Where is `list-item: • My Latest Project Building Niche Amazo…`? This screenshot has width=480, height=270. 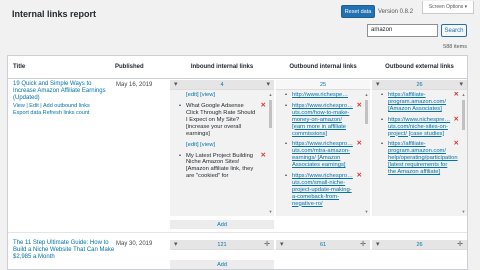 list-item: • My Latest Project Building Niche Amazo… is located at coordinates (222, 165).